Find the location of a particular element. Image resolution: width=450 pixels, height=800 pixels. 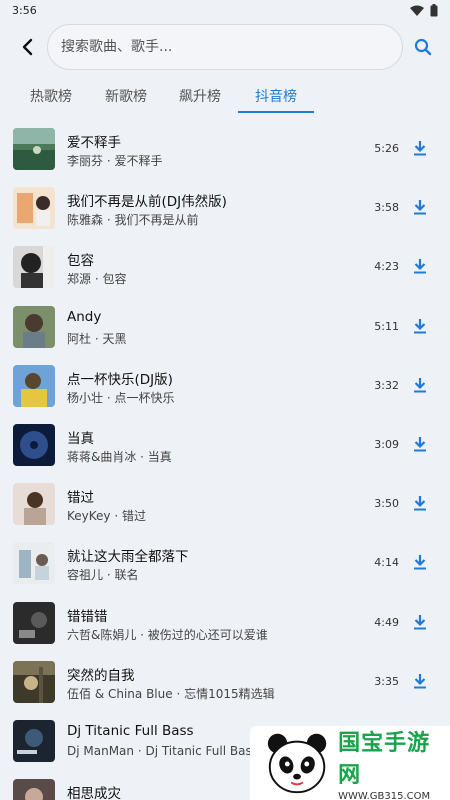

status-icons is located at coordinates (424, 10).